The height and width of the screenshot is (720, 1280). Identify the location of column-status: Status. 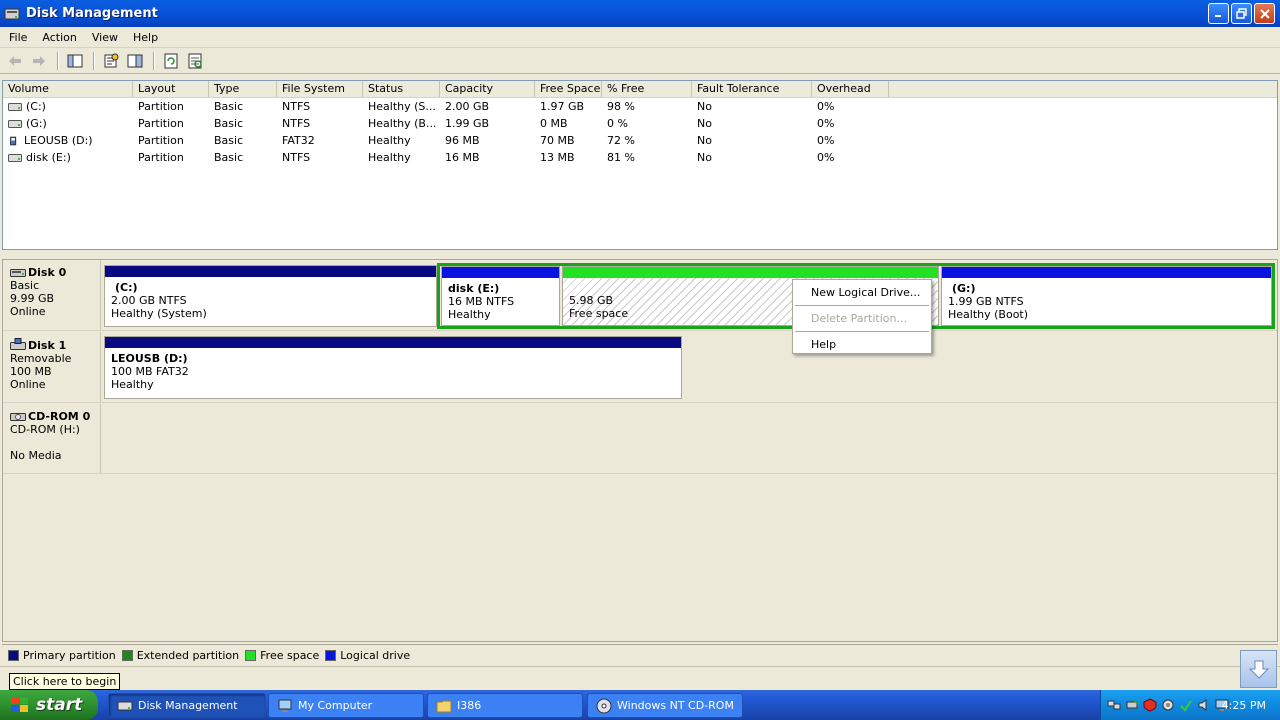
(401, 89).